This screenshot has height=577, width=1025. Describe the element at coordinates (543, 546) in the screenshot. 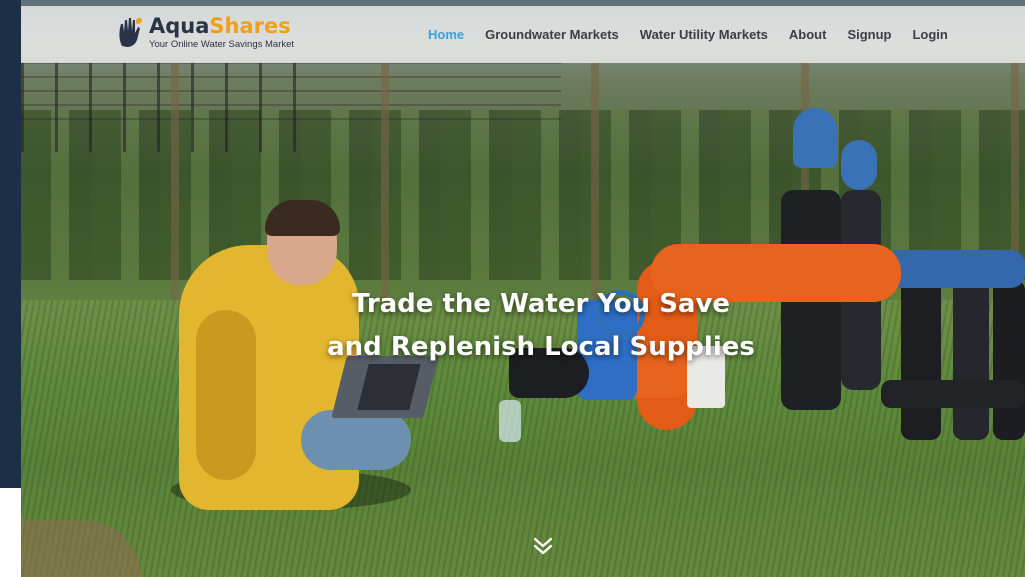

I see `double-chevron-down-icon` at that location.